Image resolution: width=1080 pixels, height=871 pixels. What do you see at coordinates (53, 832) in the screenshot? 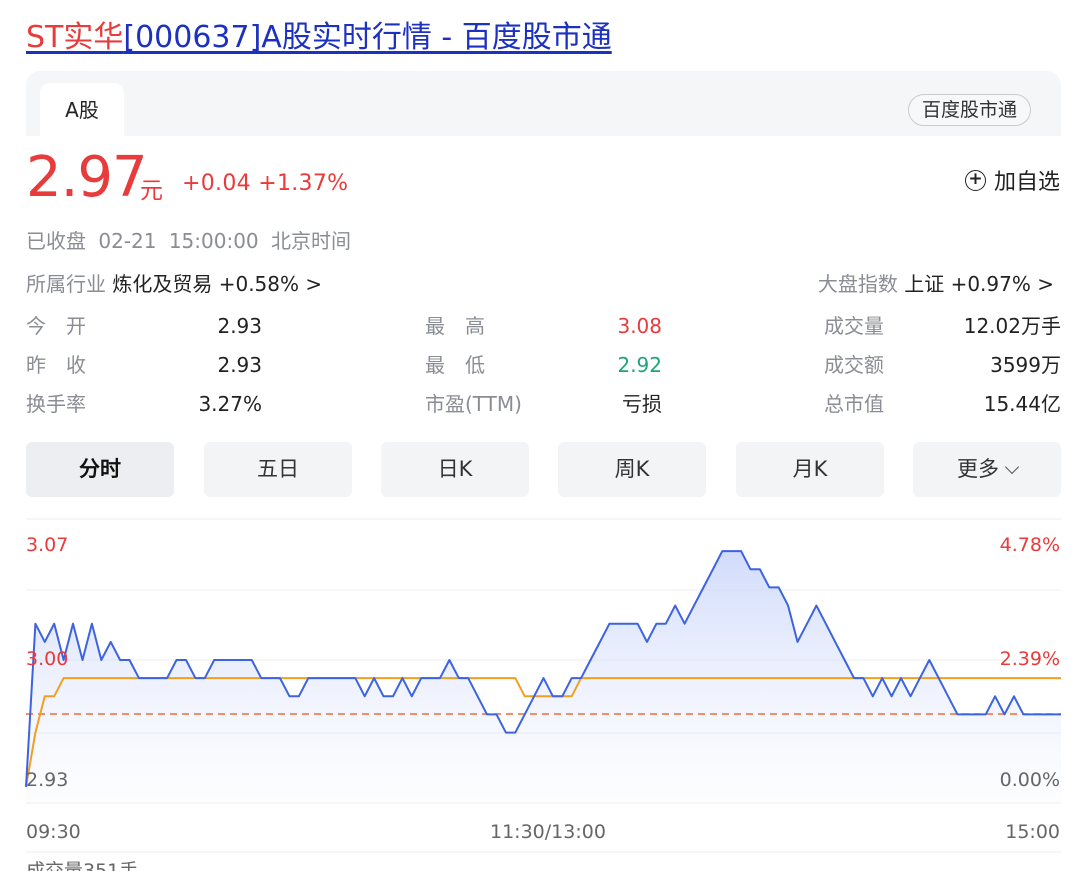
I see `x-tick: 09:30` at bounding box center [53, 832].